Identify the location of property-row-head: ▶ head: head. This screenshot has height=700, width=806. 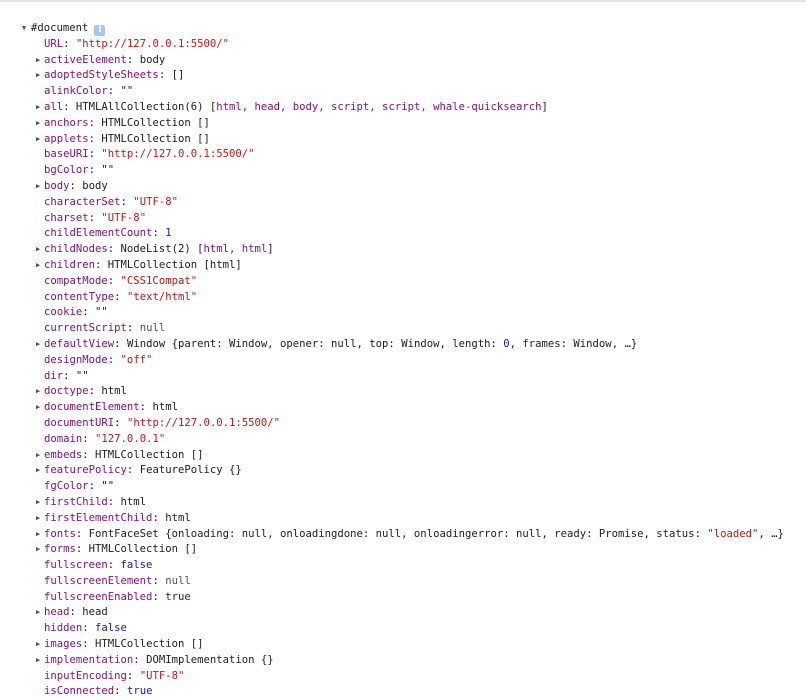
(403, 613).